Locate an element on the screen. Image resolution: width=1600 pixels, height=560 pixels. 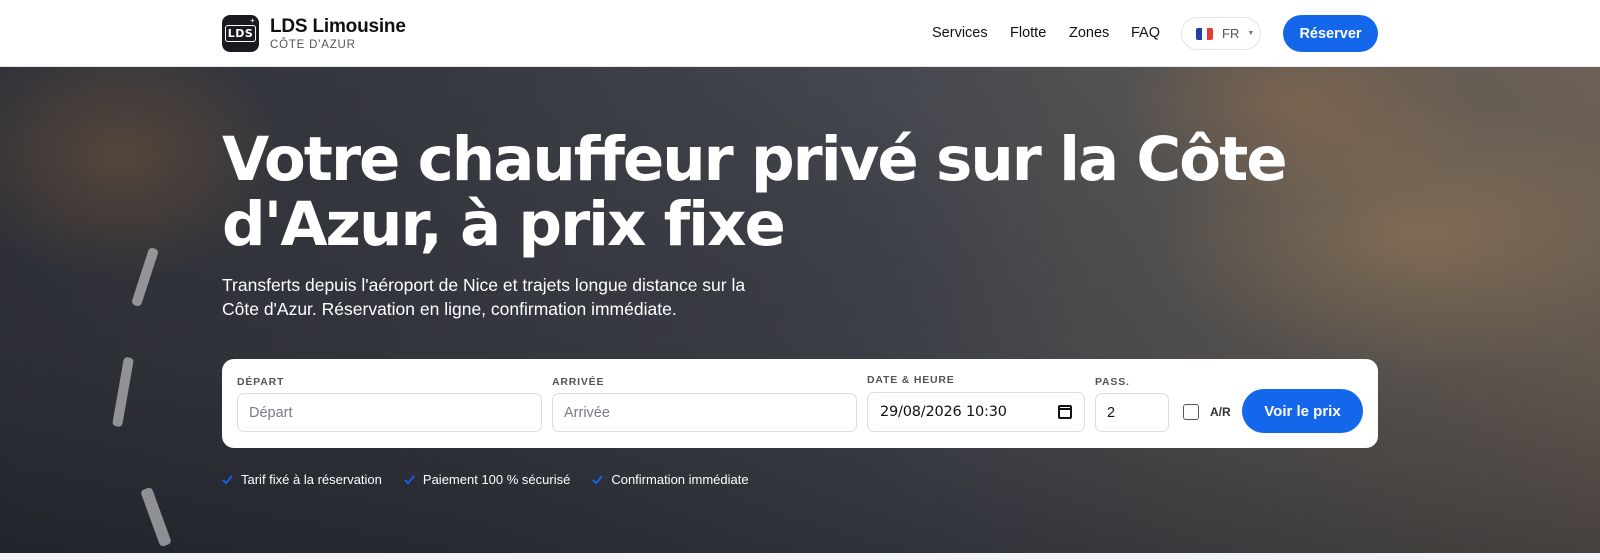
departure-input is located at coordinates (389, 412).